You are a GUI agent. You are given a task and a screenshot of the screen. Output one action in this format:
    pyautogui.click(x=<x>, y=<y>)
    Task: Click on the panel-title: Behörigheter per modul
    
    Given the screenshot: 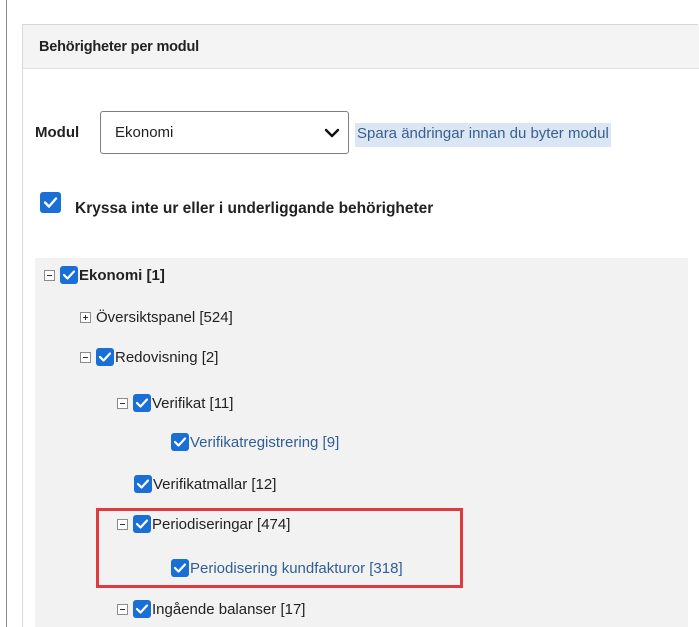 What is the action you would take?
    pyautogui.click(x=119, y=47)
    